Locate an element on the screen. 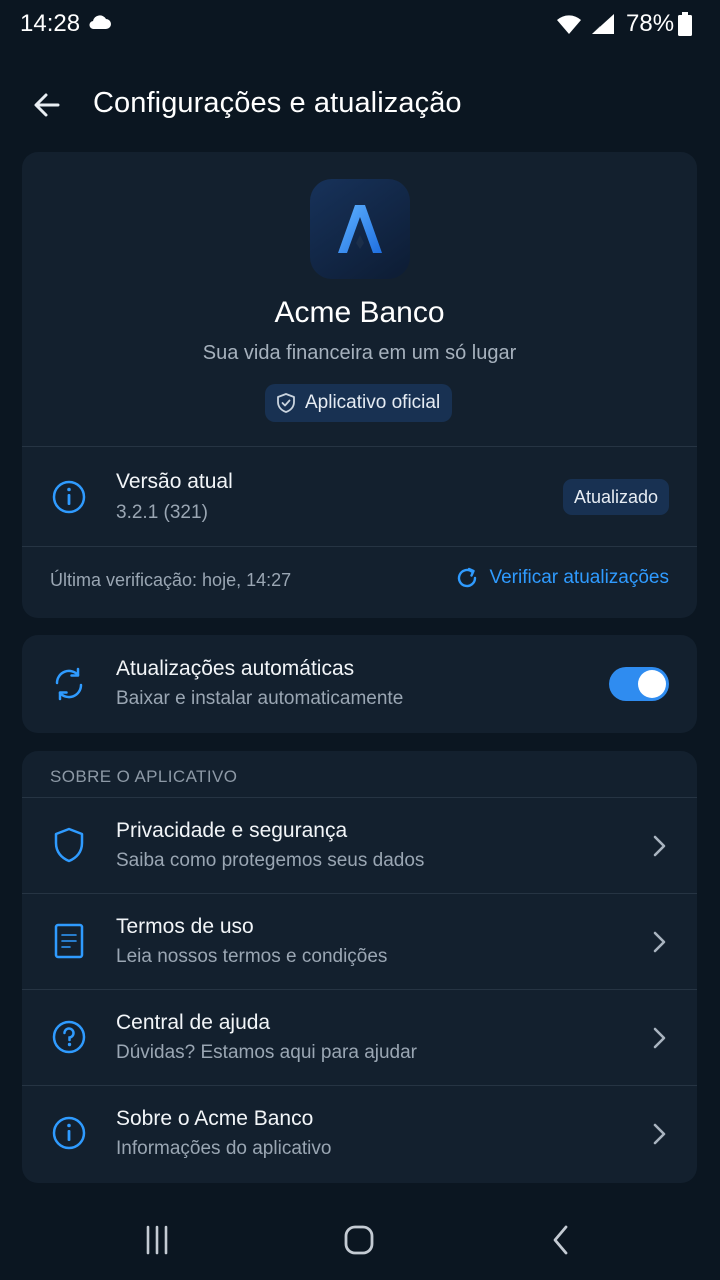 The width and height of the screenshot is (720, 1280). battery-percent: 78% is located at coordinates (650, 23).